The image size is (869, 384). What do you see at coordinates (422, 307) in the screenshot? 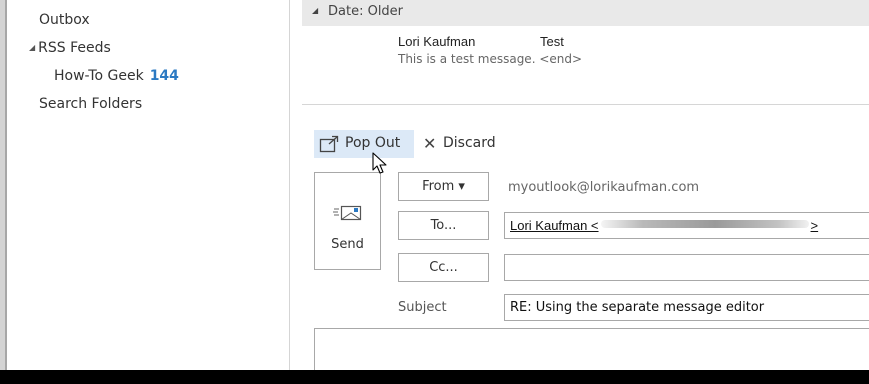
I see `subject-label: Subject` at bounding box center [422, 307].